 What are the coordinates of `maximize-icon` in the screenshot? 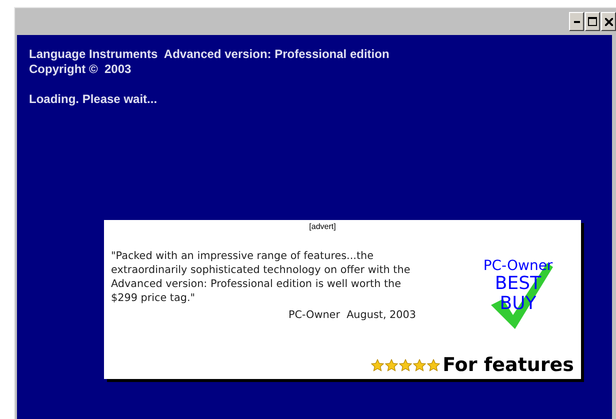 It's located at (592, 21).